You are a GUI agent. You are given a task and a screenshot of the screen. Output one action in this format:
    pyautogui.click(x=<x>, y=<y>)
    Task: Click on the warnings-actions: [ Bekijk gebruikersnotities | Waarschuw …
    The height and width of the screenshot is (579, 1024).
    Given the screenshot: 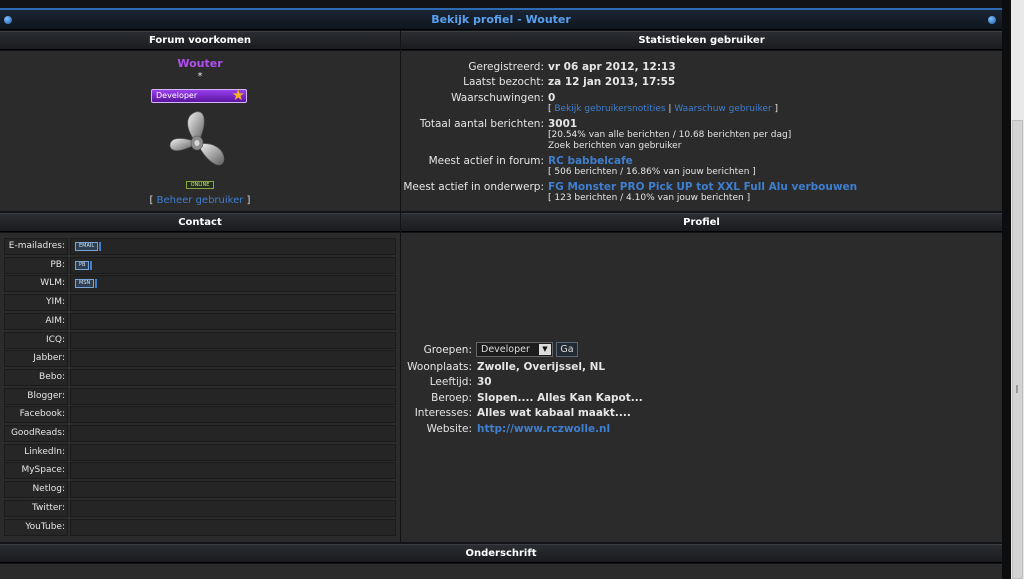 What is the action you would take?
    pyautogui.click(x=663, y=109)
    